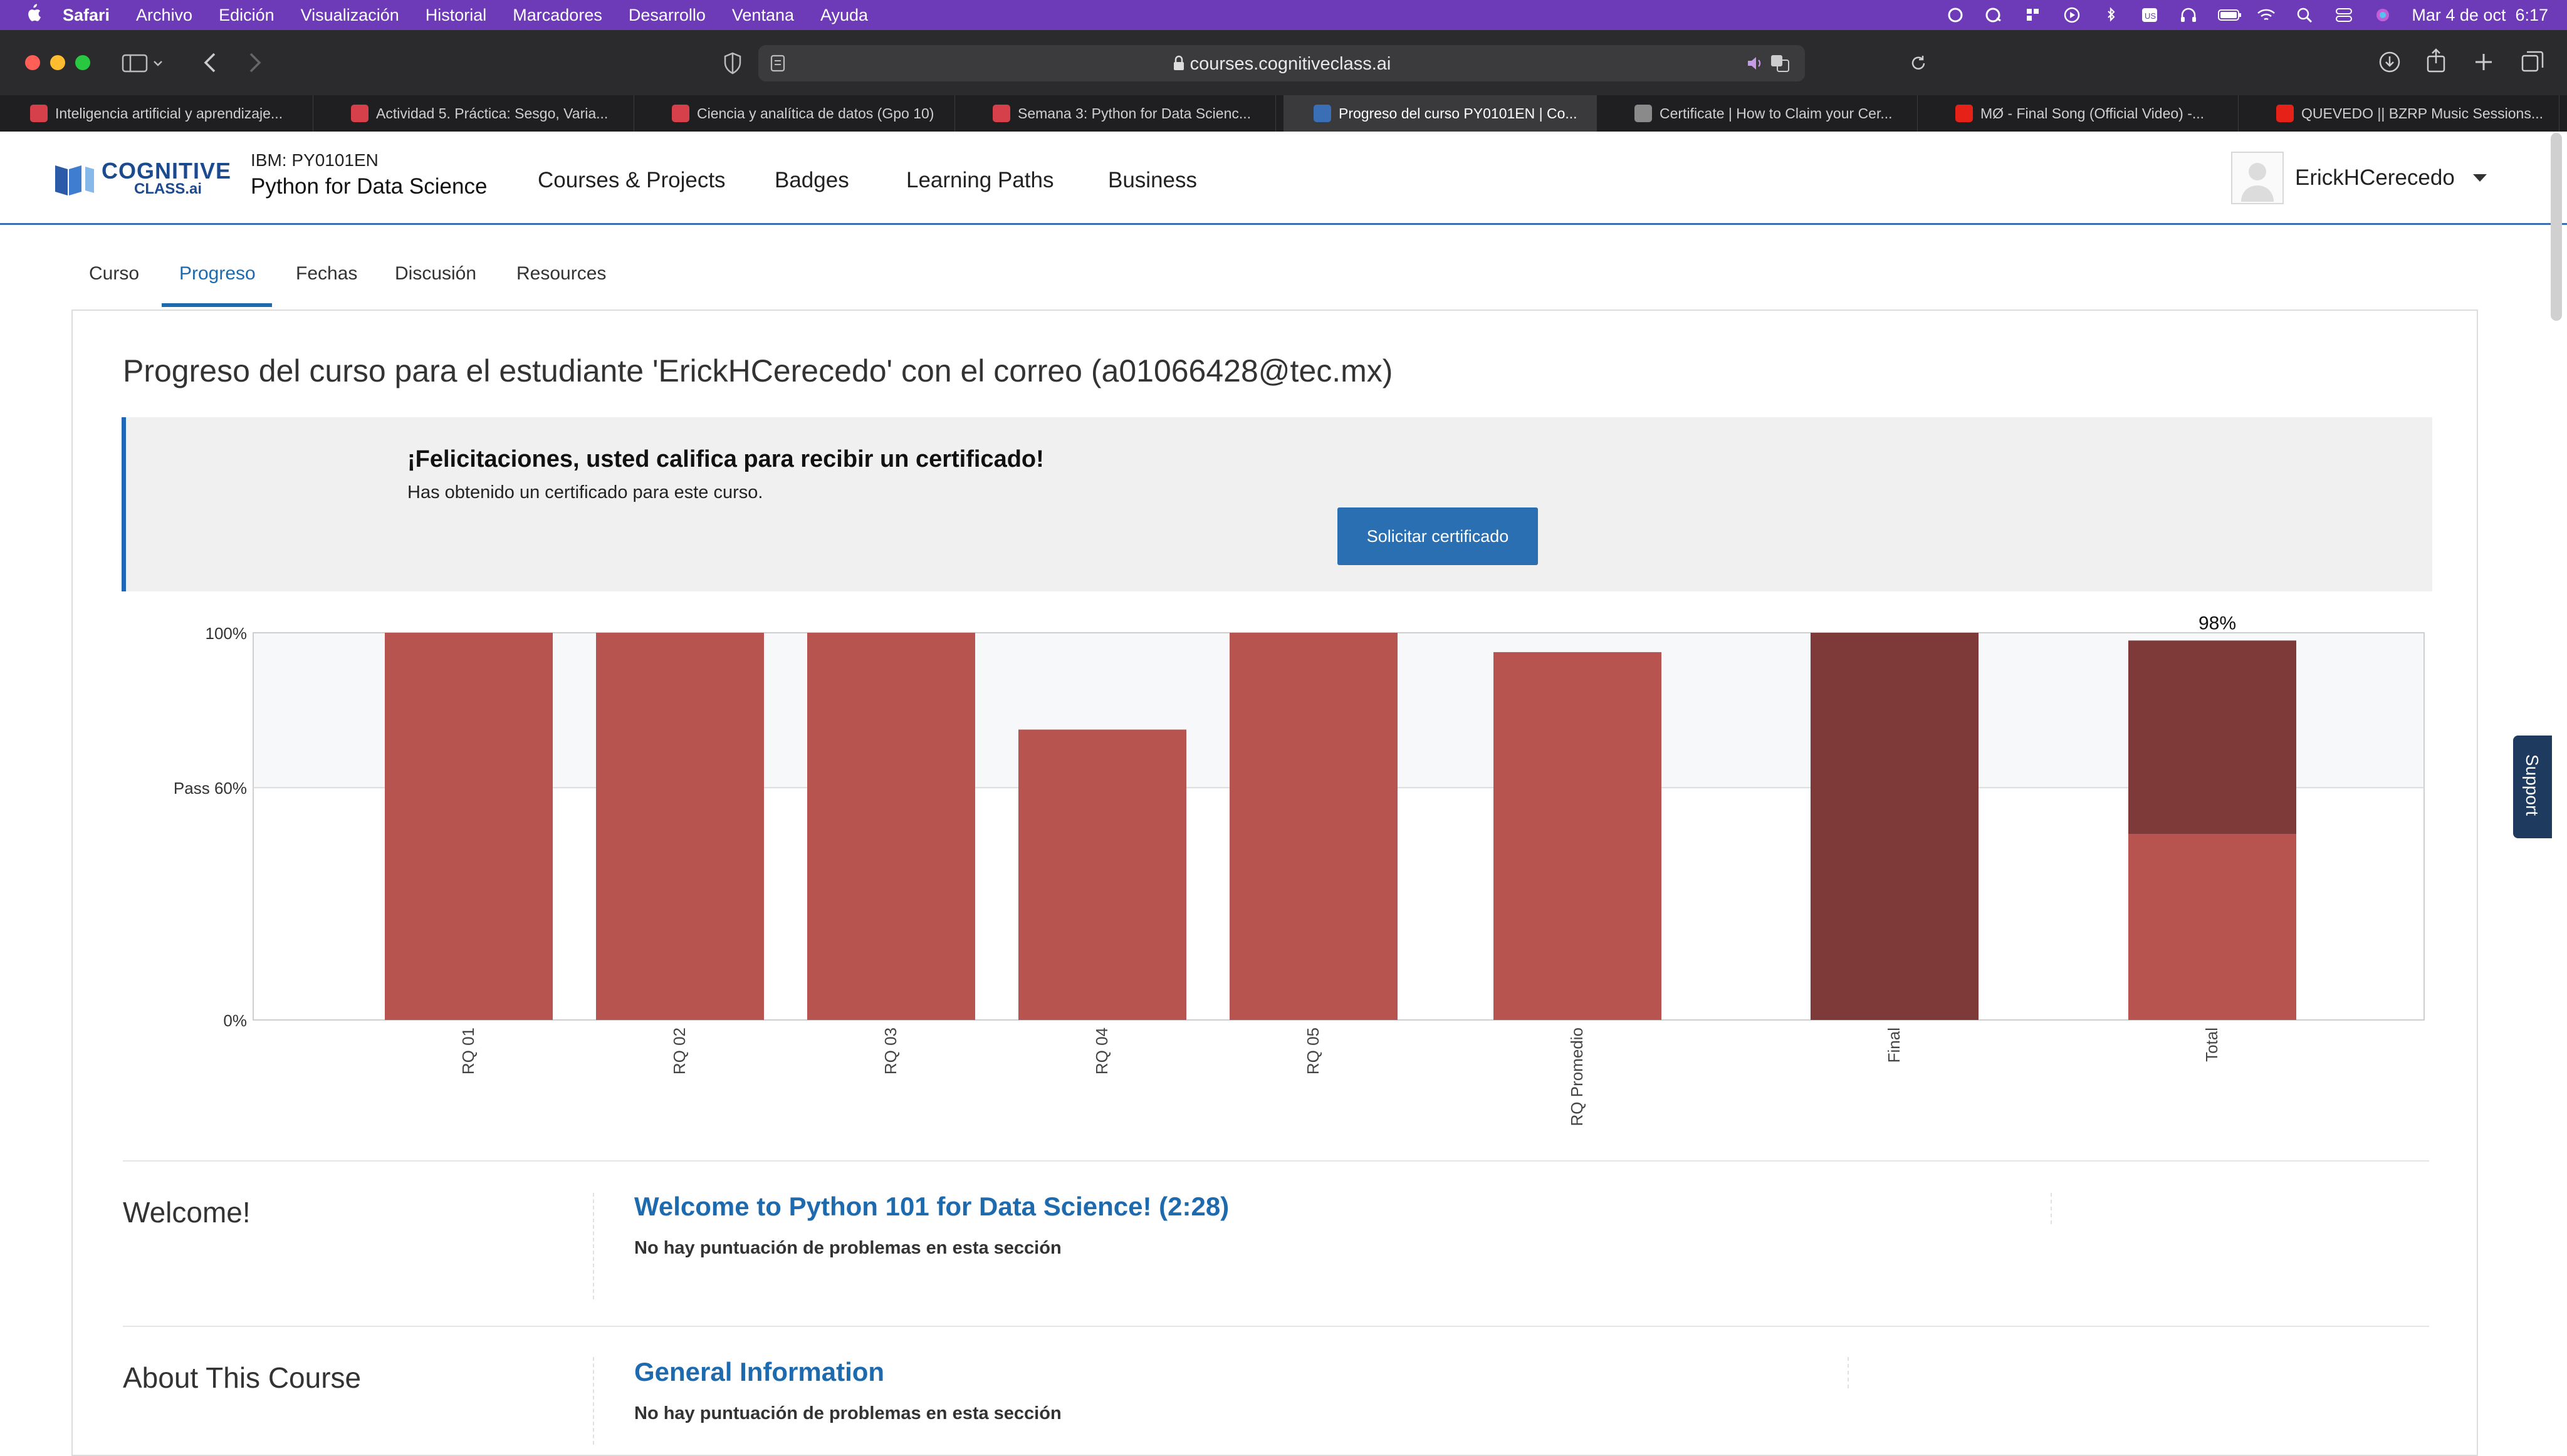 This screenshot has height=1456, width=2567. Describe the element at coordinates (1895, 827) in the screenshot. I see `bar-final` at that location.